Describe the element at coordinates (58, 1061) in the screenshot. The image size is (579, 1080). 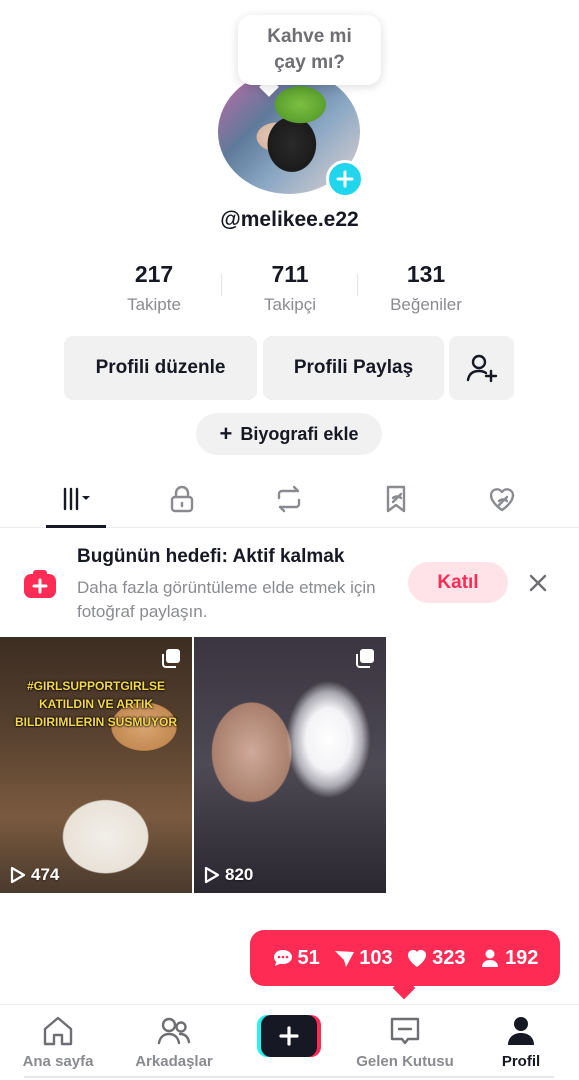
I see `nav-home-label: Ana sayfa` at that location.